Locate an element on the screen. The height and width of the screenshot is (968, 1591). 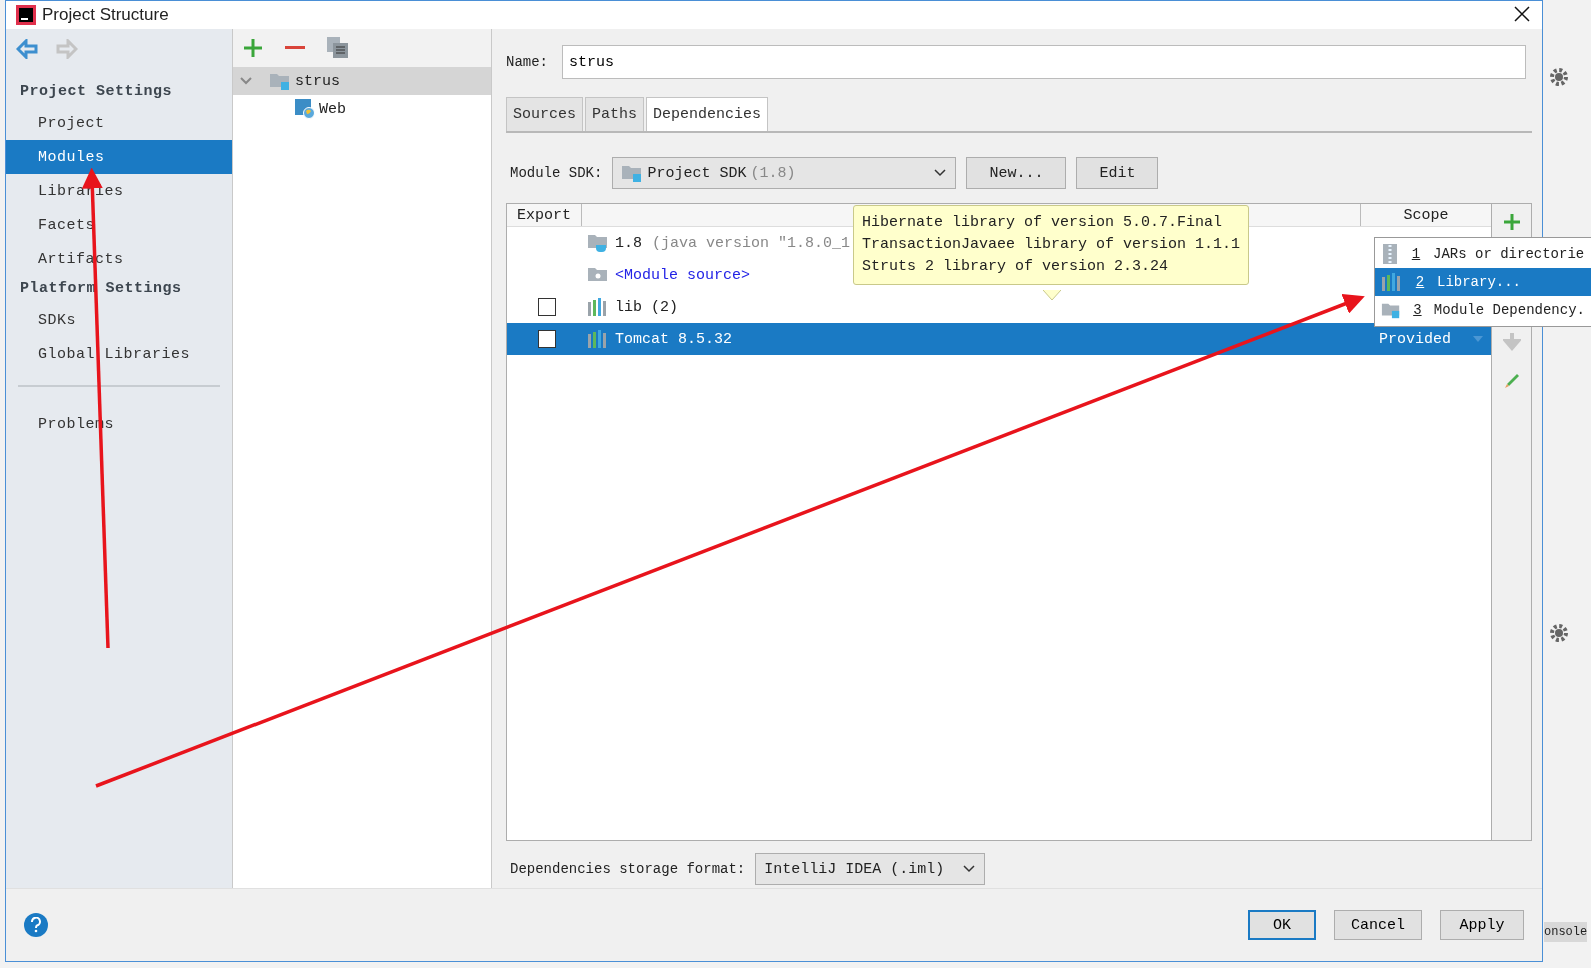
field-label: Module SDK: is located at coordinates (556, 173).